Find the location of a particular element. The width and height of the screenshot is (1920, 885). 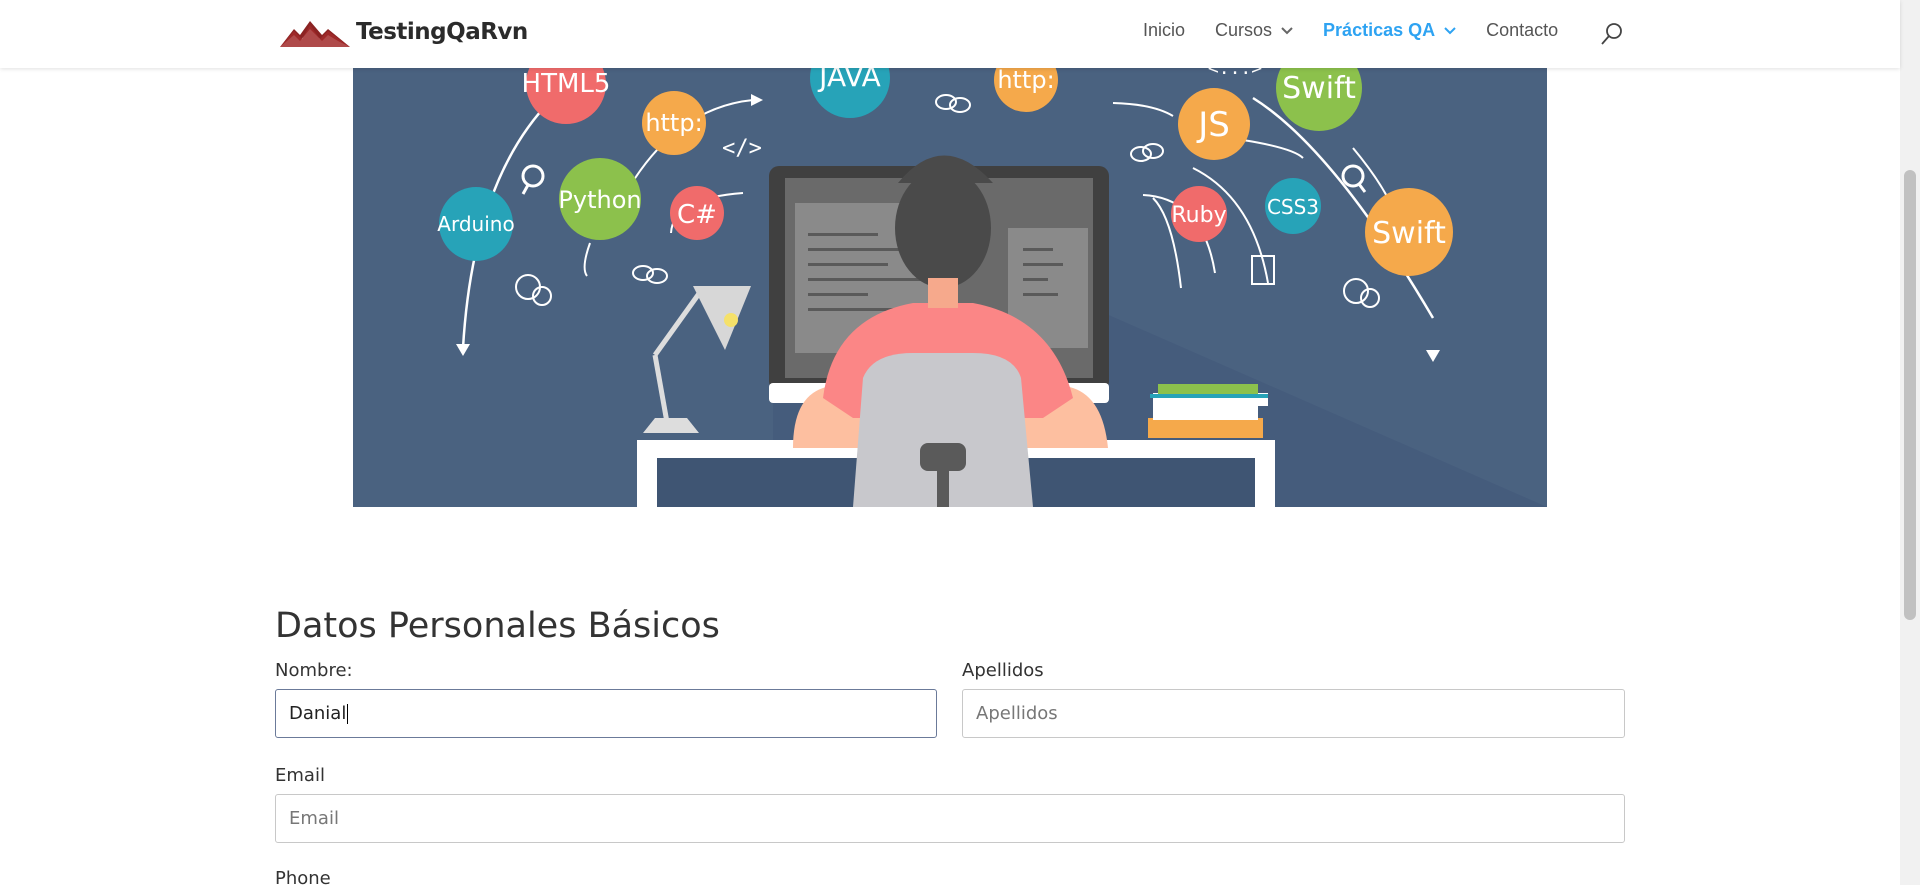

apellidos-placeholder: Apellidos is located at coordinates (1017, 713).